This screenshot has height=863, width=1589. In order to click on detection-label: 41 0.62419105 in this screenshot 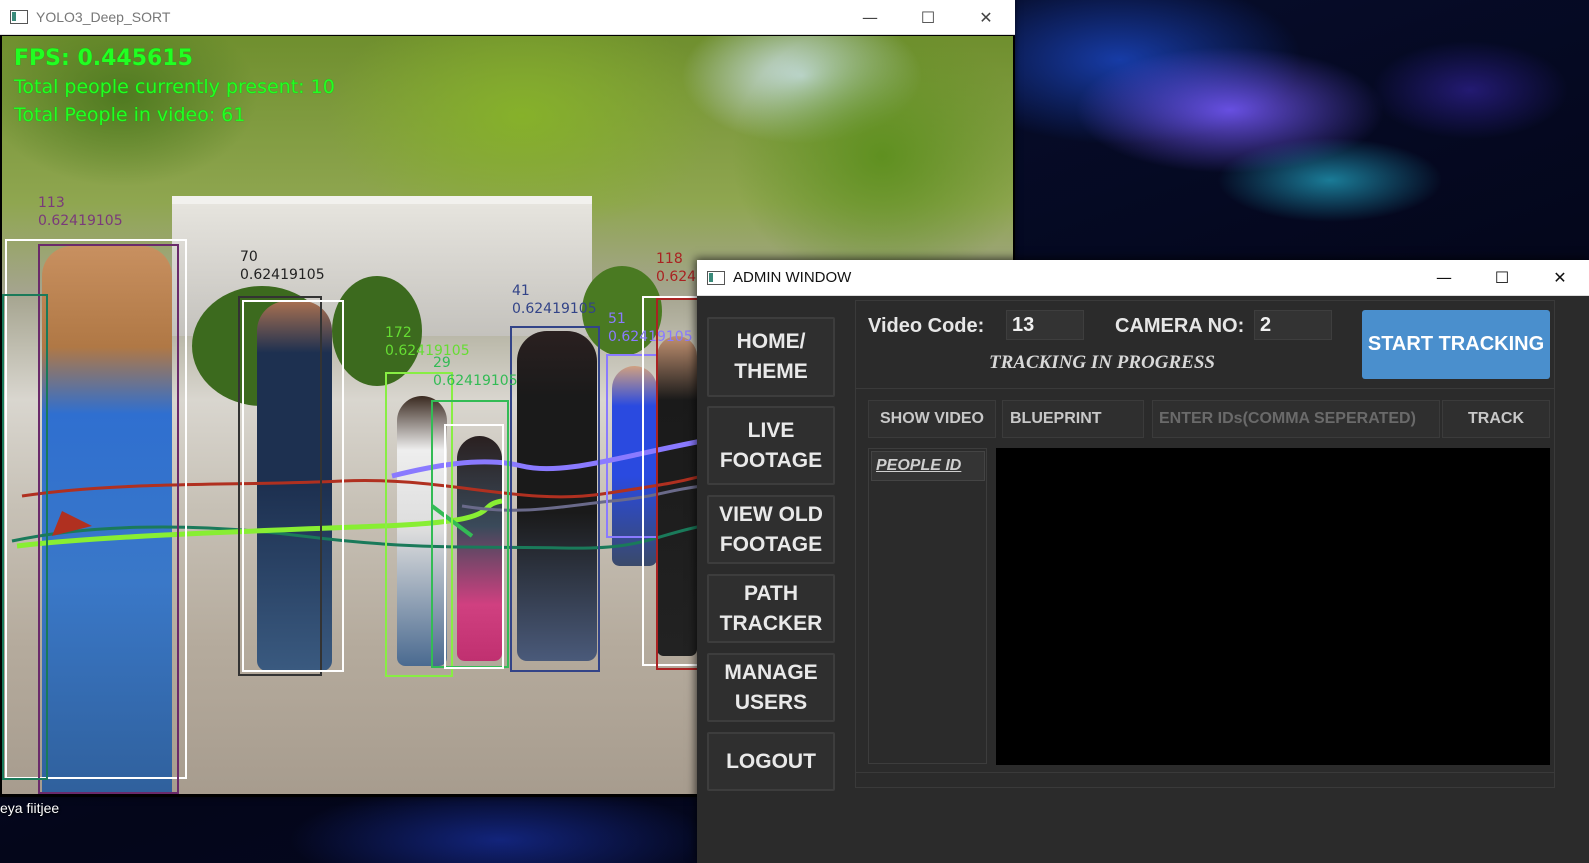, I will do `click(554, 300)`.